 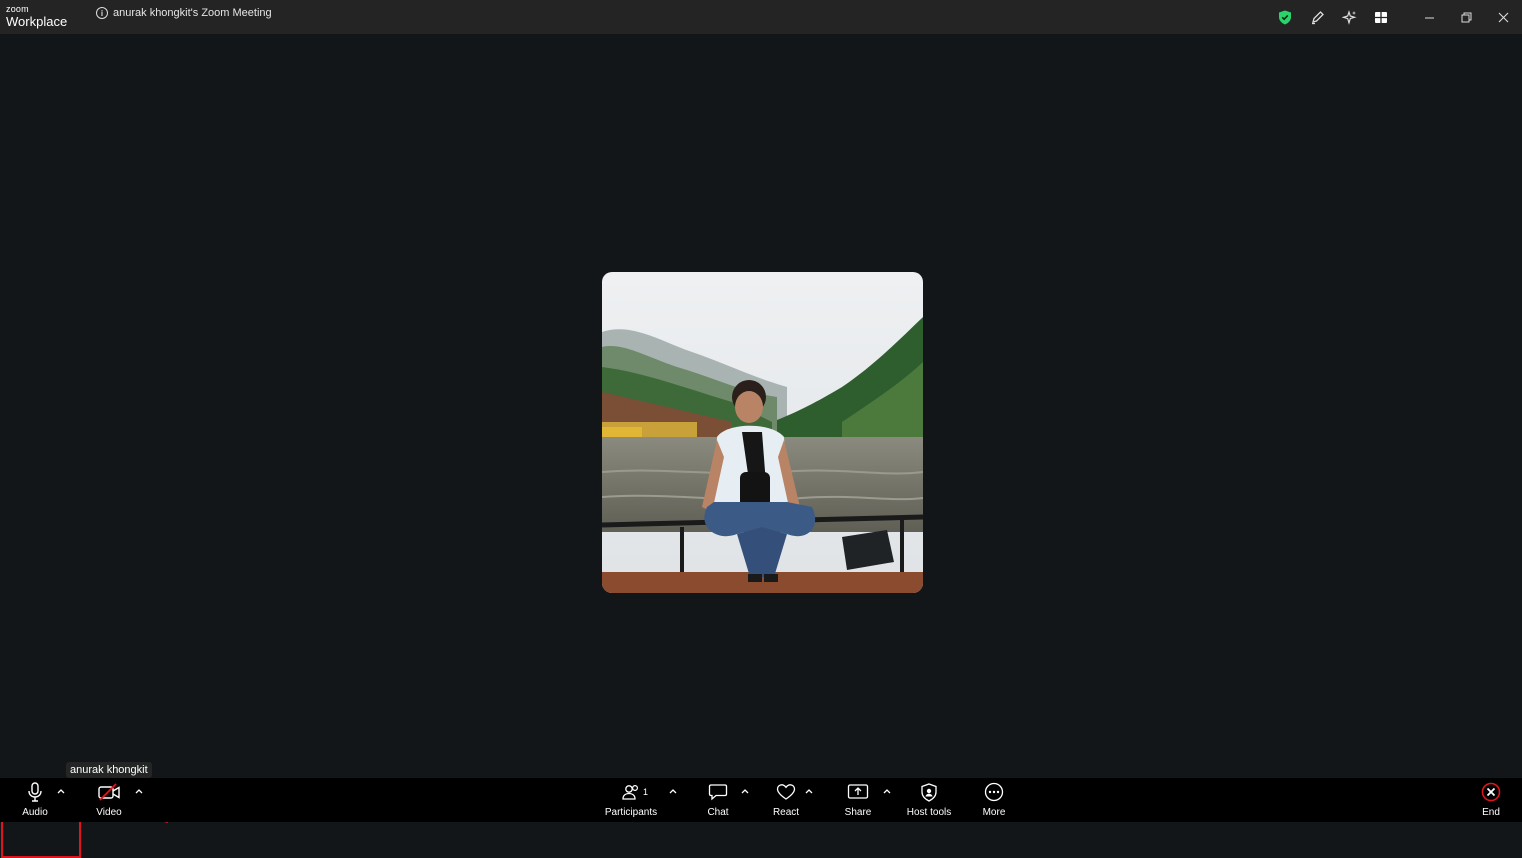 I want to click on microphone-icon, so click(x=35, y=792).